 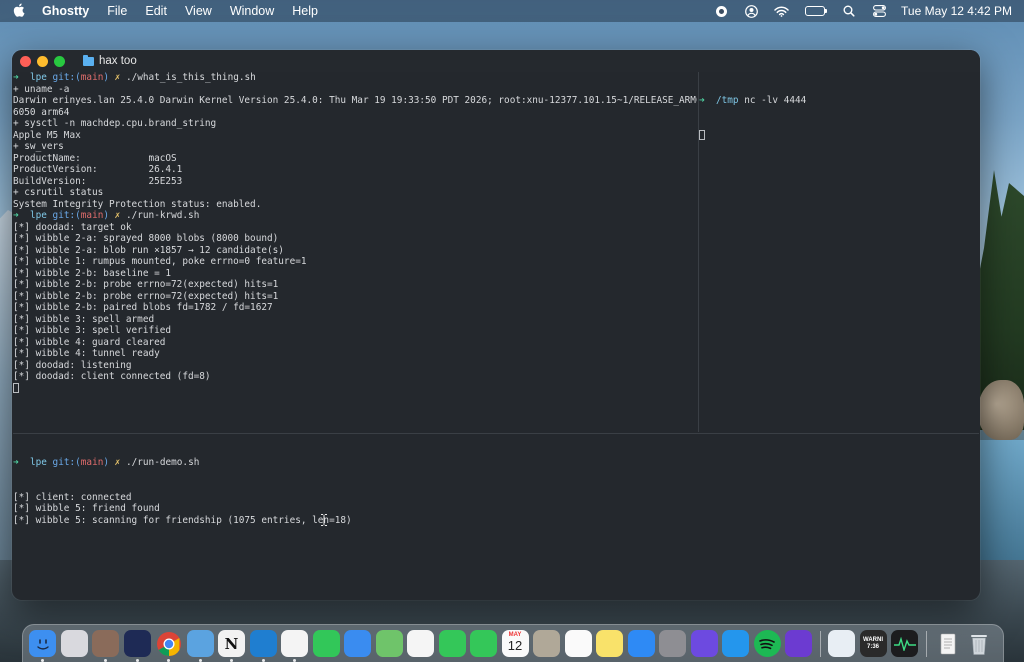 I want to click on window-title: hax too, so click(x=110, y=60).